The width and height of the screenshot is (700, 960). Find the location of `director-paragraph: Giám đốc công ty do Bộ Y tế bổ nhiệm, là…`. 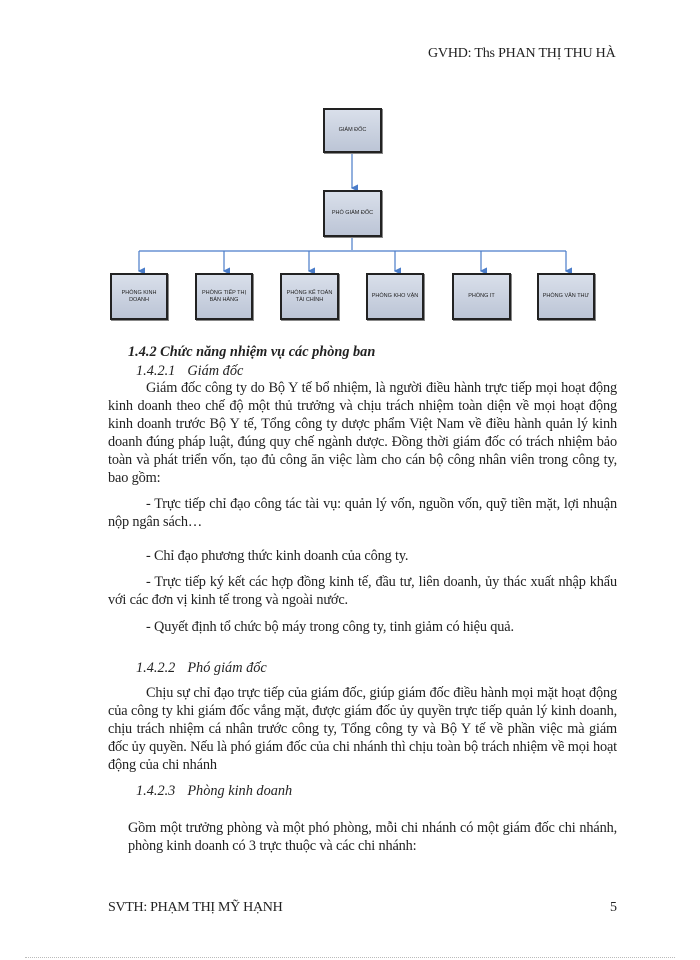

director-paragraph: Giám đốc công ty do Bộ Y tế bổ nhiệm, là… is located at coordinates (362, 433).